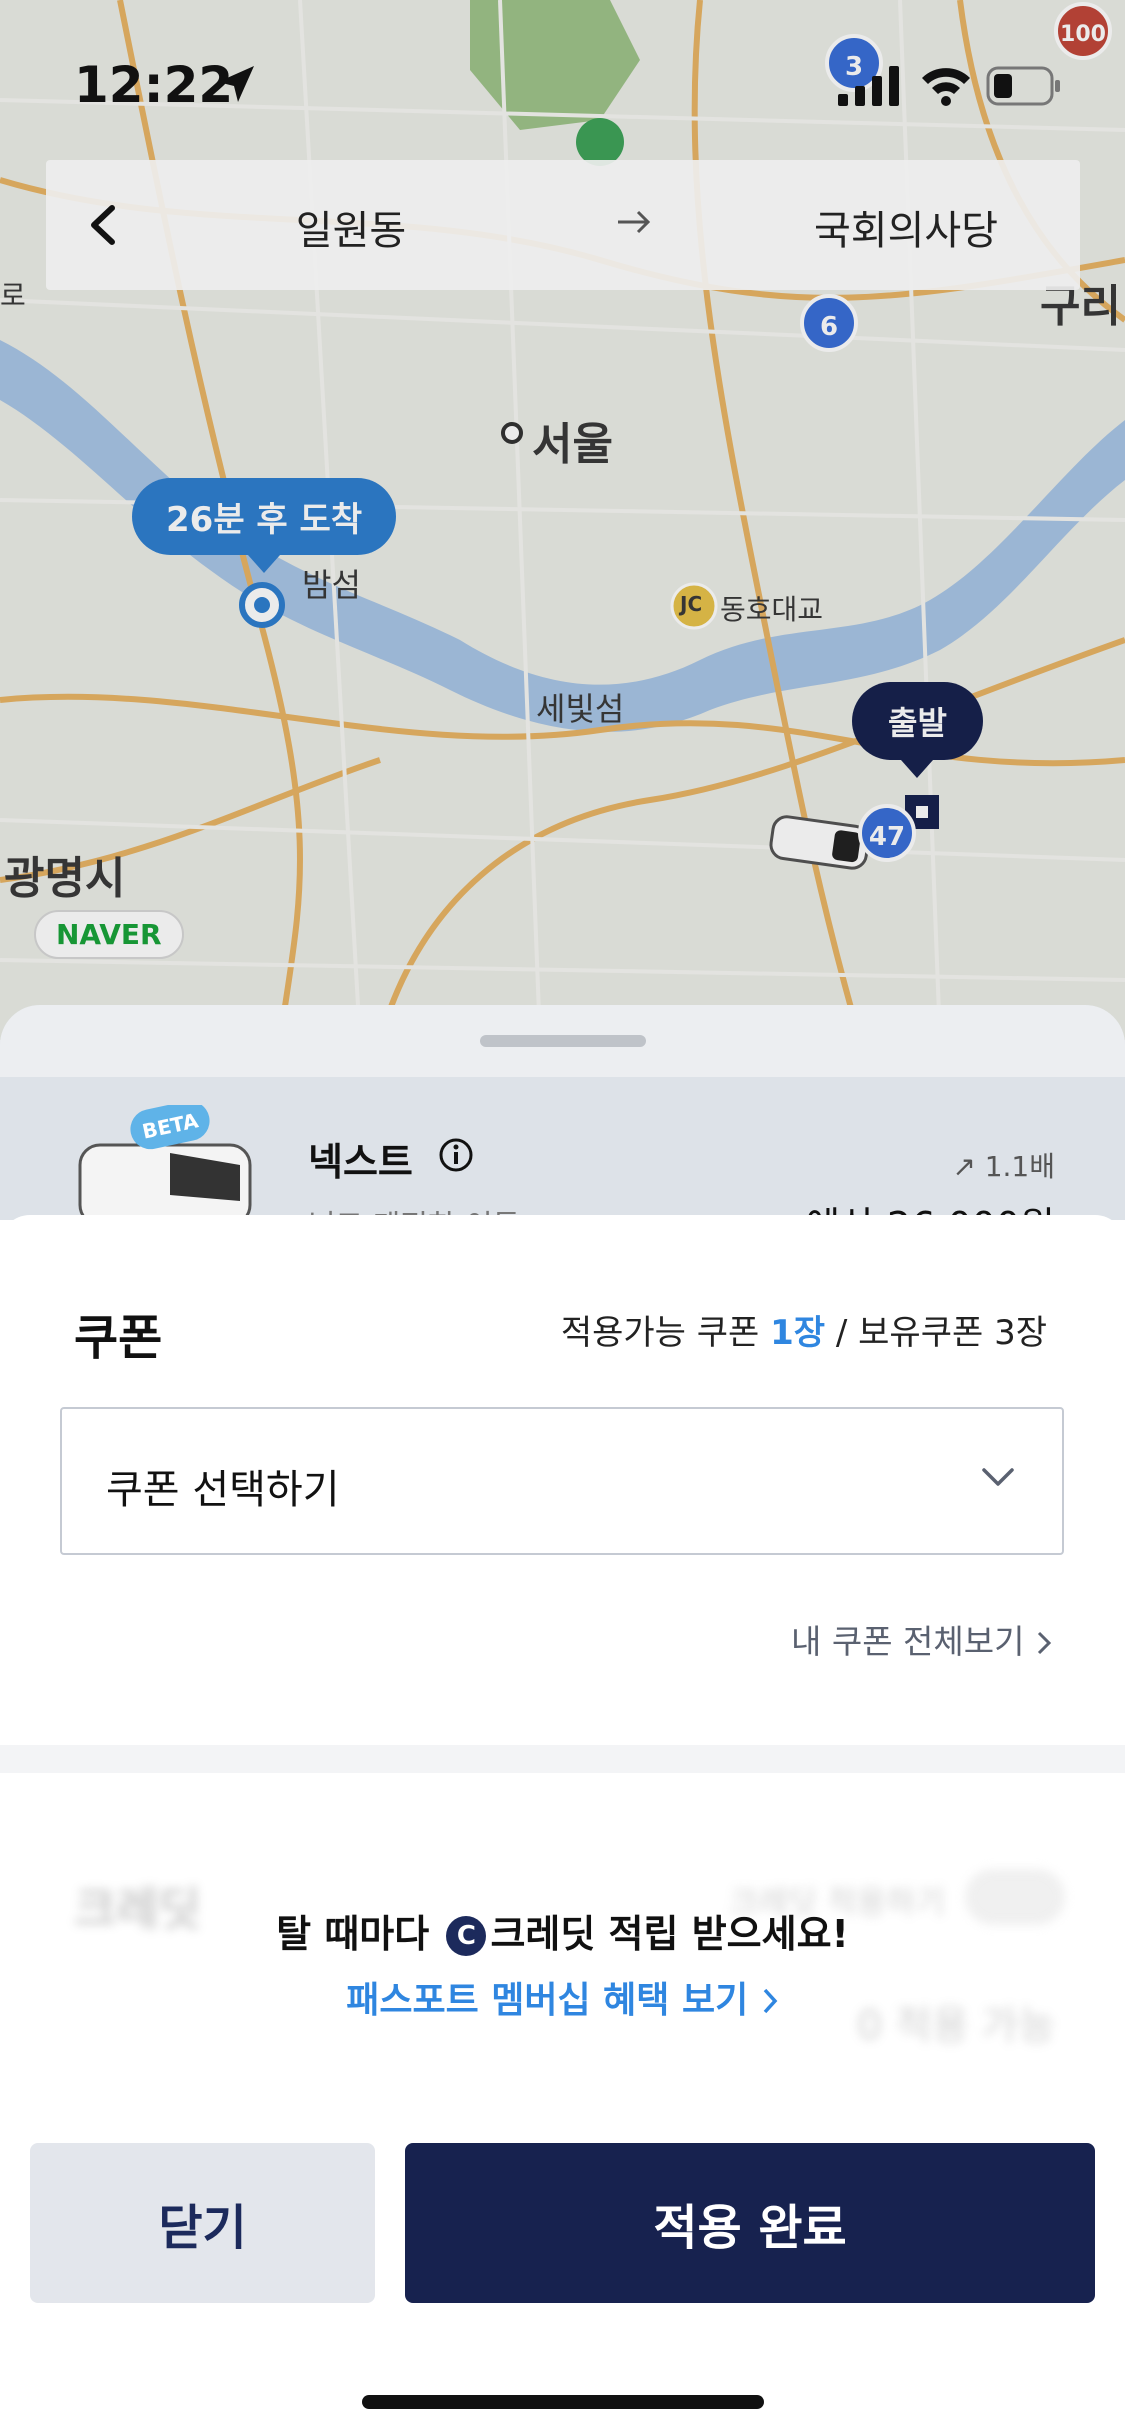 This screenshot has width=1125, height=2436. I want to click on wifi-icon, so click(946, 87).